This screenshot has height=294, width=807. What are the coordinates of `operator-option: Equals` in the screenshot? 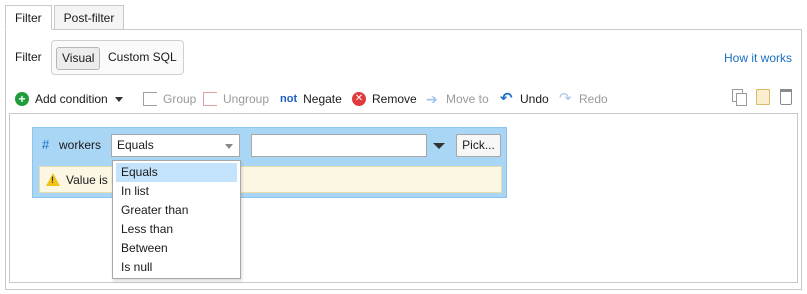 It's located at (176, 172).